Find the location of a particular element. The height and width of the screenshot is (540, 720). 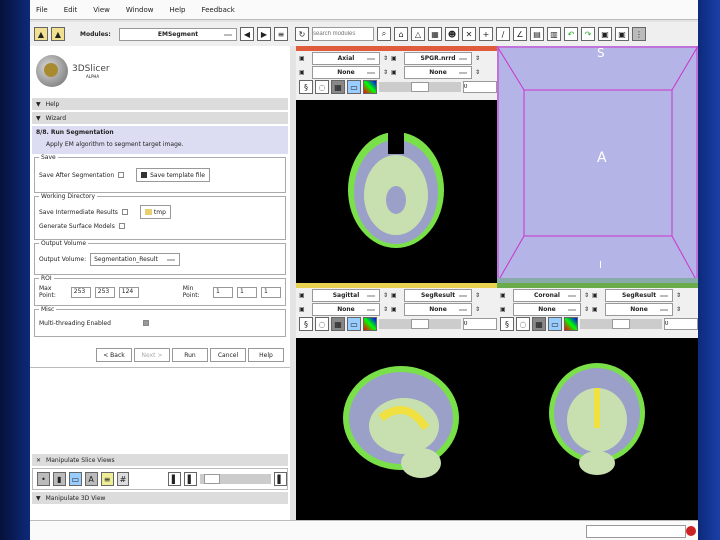

data-icon: △ is located at coordinates (418, 34).